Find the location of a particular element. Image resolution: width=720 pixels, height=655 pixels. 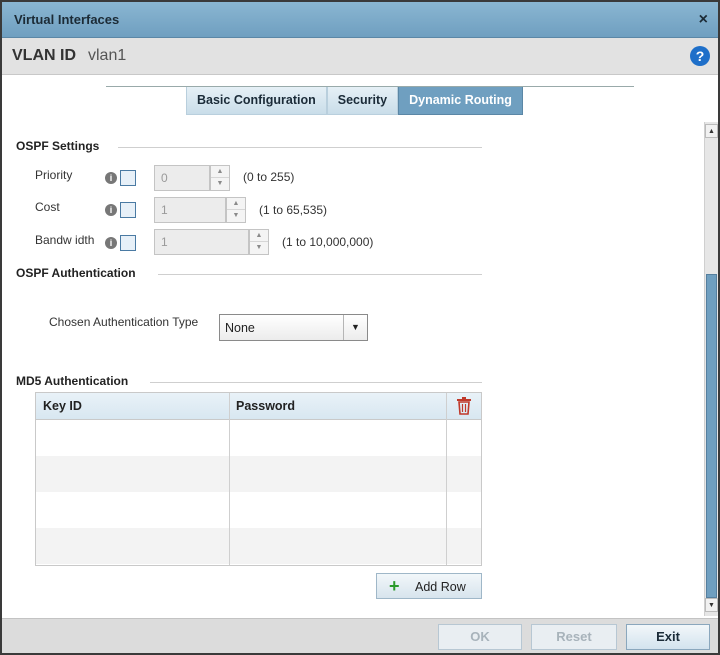

cost-stepper: ▲ ▼ is located at coordinates (236, 210).